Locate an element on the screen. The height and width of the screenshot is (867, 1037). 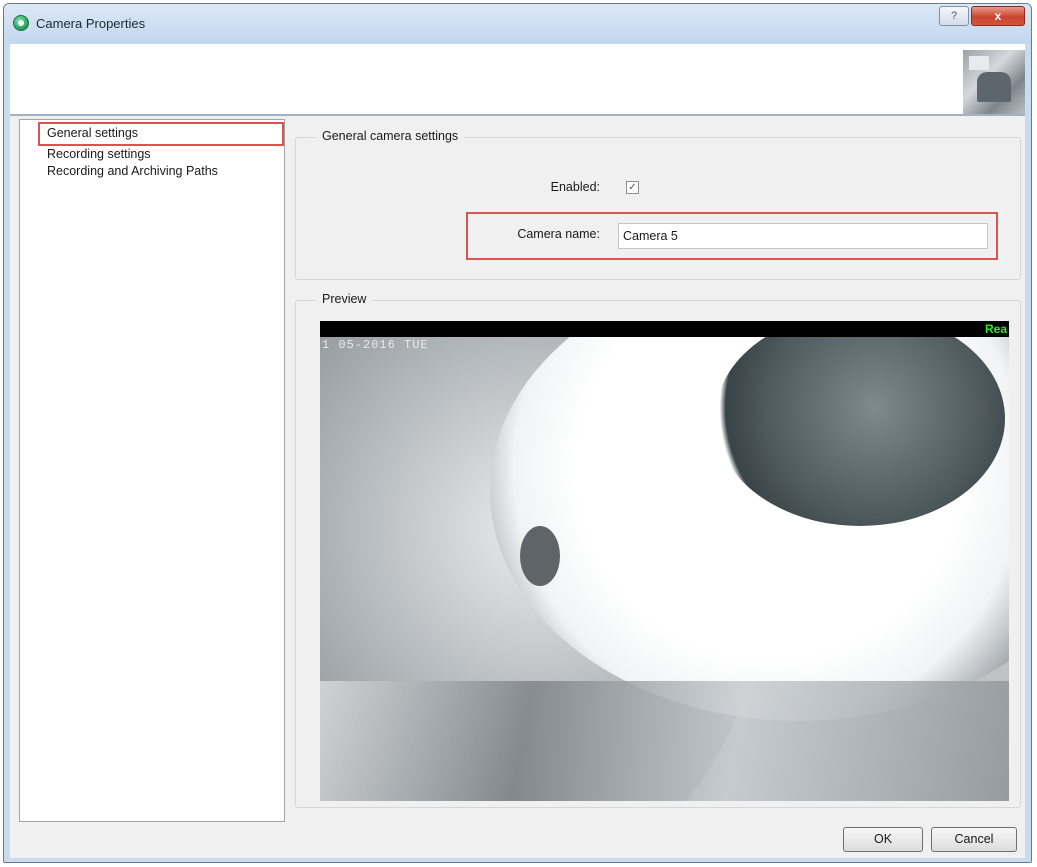
title-buttons: ? x is located at coordinates (982, 16).